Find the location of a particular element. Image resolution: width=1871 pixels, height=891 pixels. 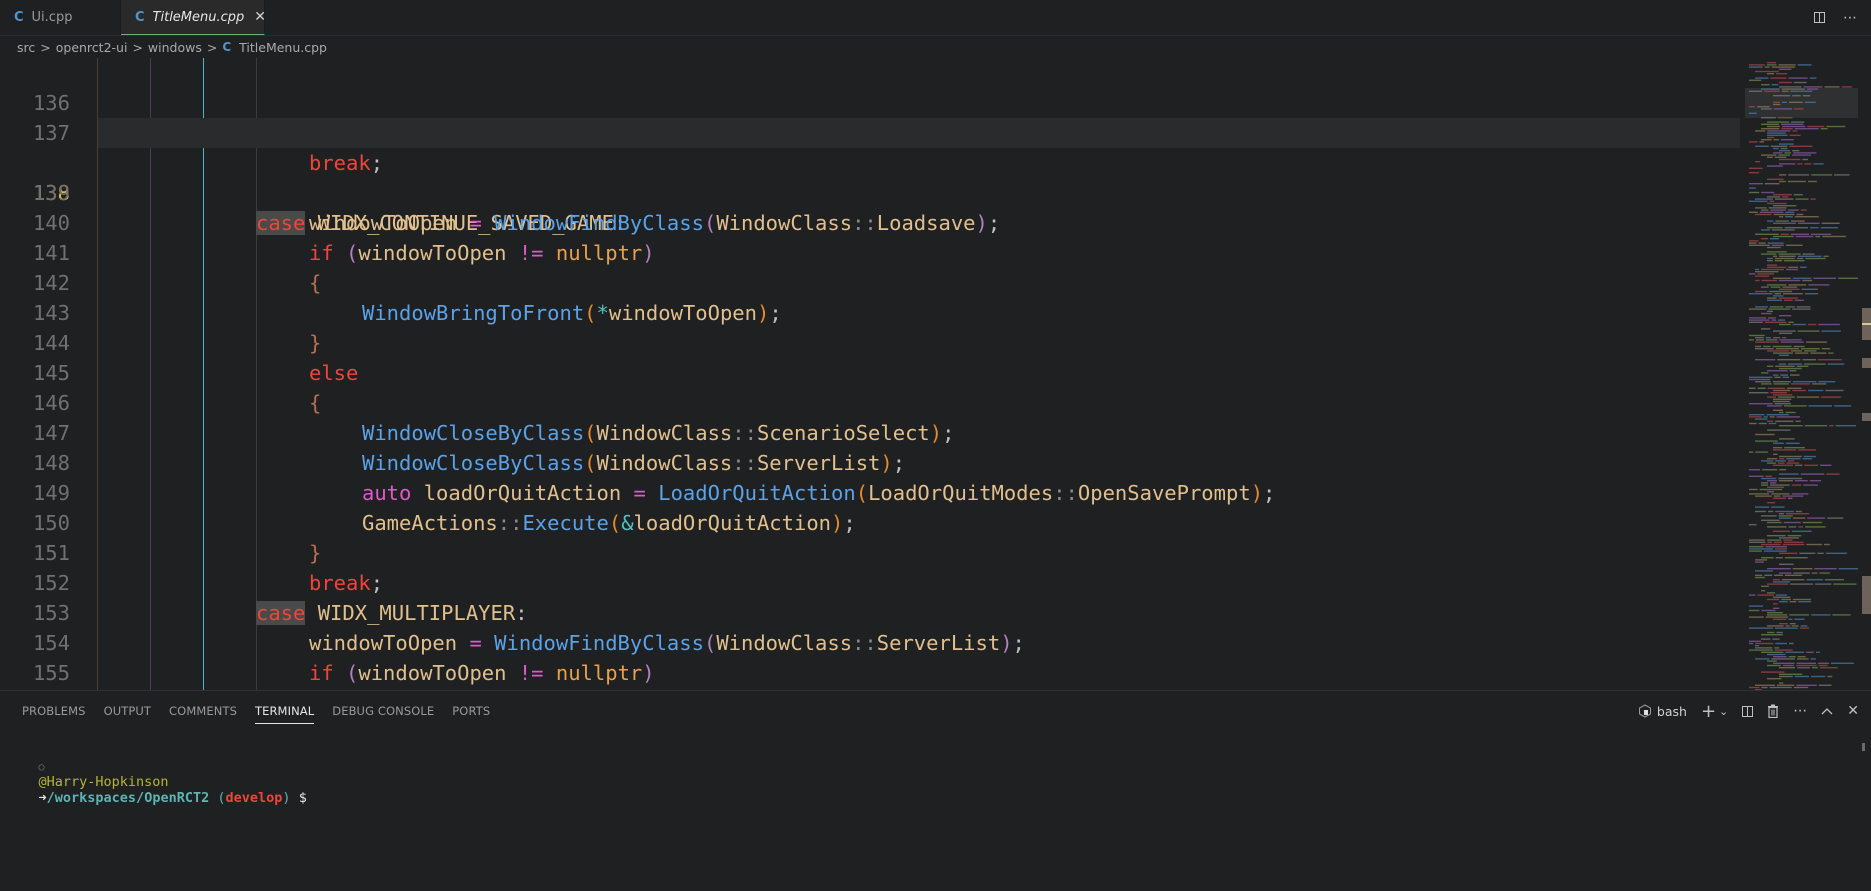

terminal-selector: bash is located at coordinates (1662, 711).